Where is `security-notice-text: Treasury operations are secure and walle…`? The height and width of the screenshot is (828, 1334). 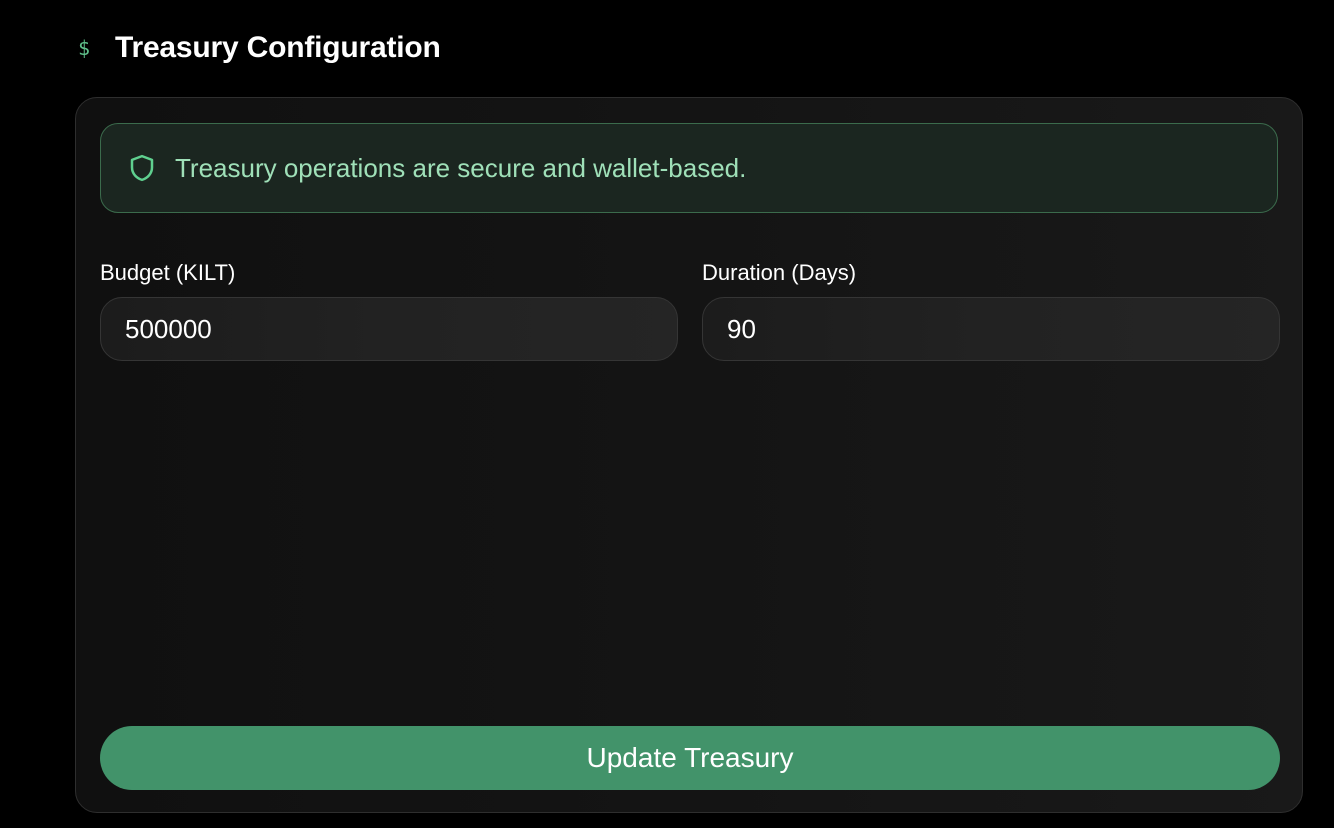
security-notice-text: Treasury operations are secure and walle… is located at coordinates (461, 167).